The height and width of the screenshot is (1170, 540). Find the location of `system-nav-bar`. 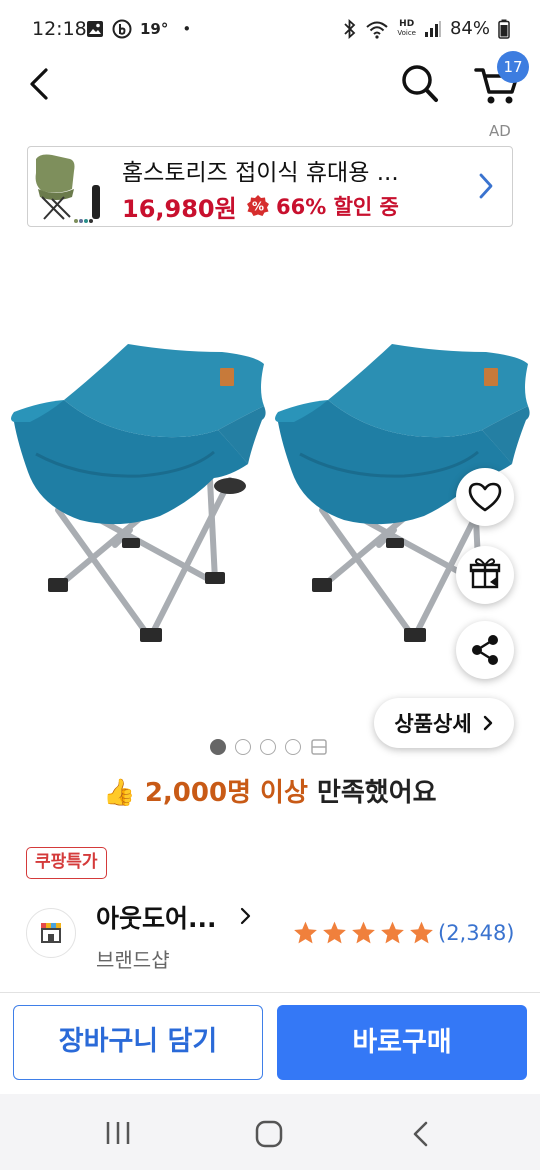

system-nav-bar is located at coordinates (270, 1132).